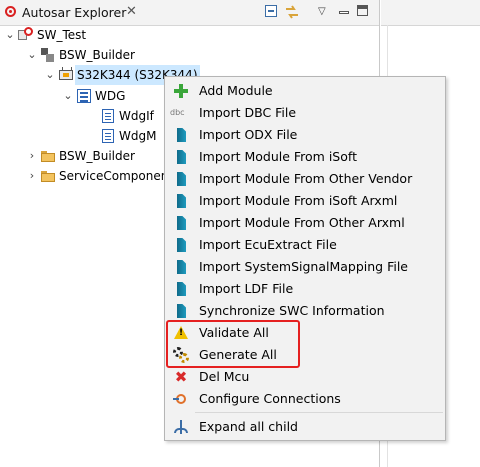  What do you see at coordinates (26, 35) in the screenshot?
I see `project-icon` at bounding box center [26, 35].